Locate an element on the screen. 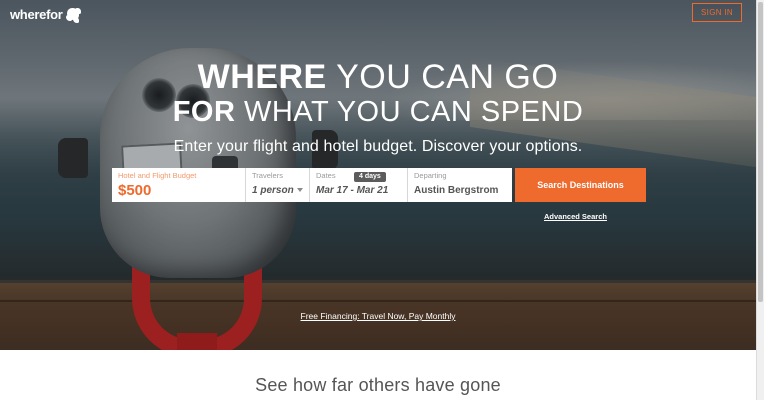 The width and height of the screenshot is (764, 400). financing-link: Free Financing: Travel Now, Pay Monthly is located at coordinates (378, 316).